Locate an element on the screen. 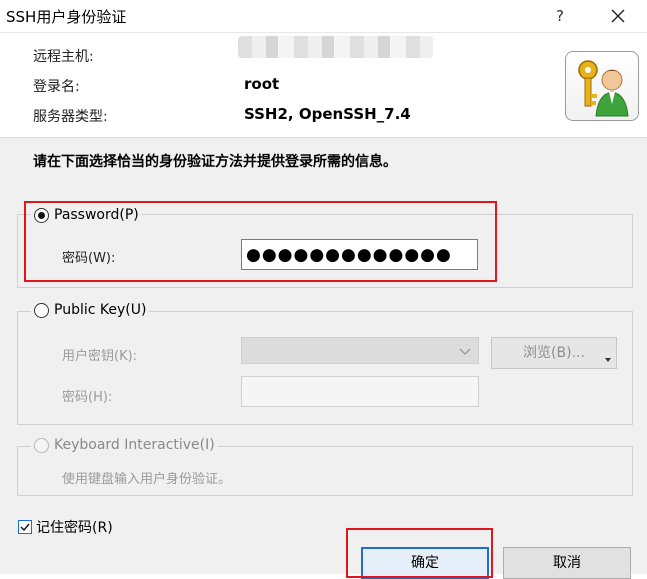  public-key-radio-option: Public Key(U) is located at coordinates (90, 310).